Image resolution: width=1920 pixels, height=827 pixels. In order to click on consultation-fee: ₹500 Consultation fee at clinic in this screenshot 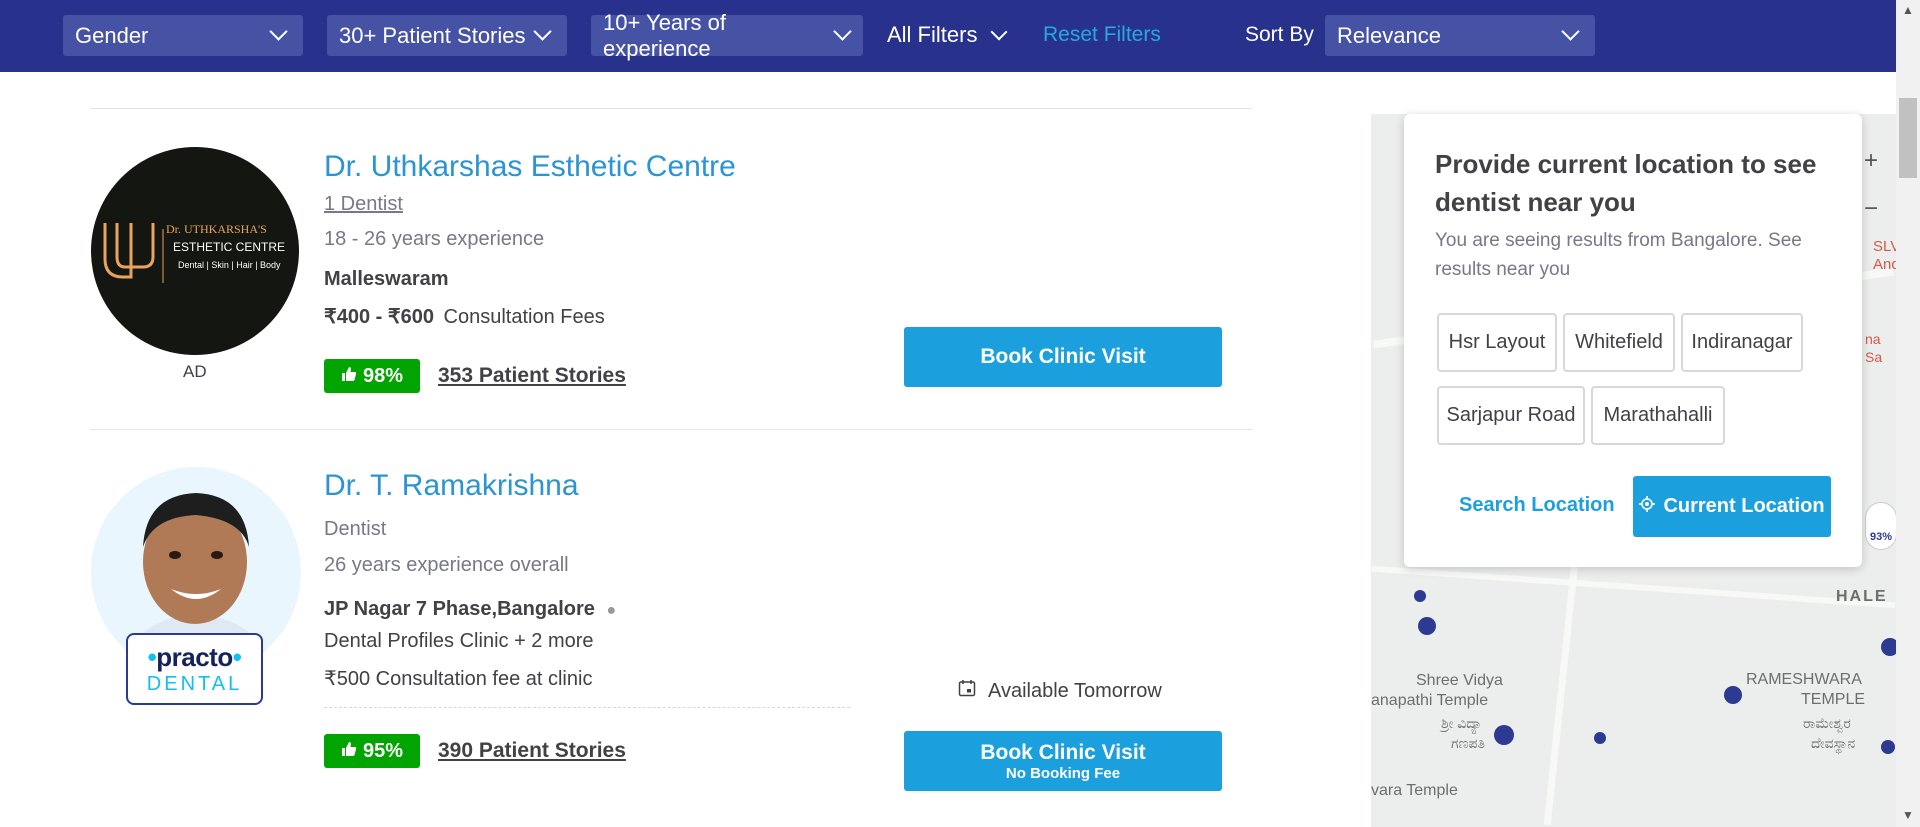, I will do `click(458, 679)`.